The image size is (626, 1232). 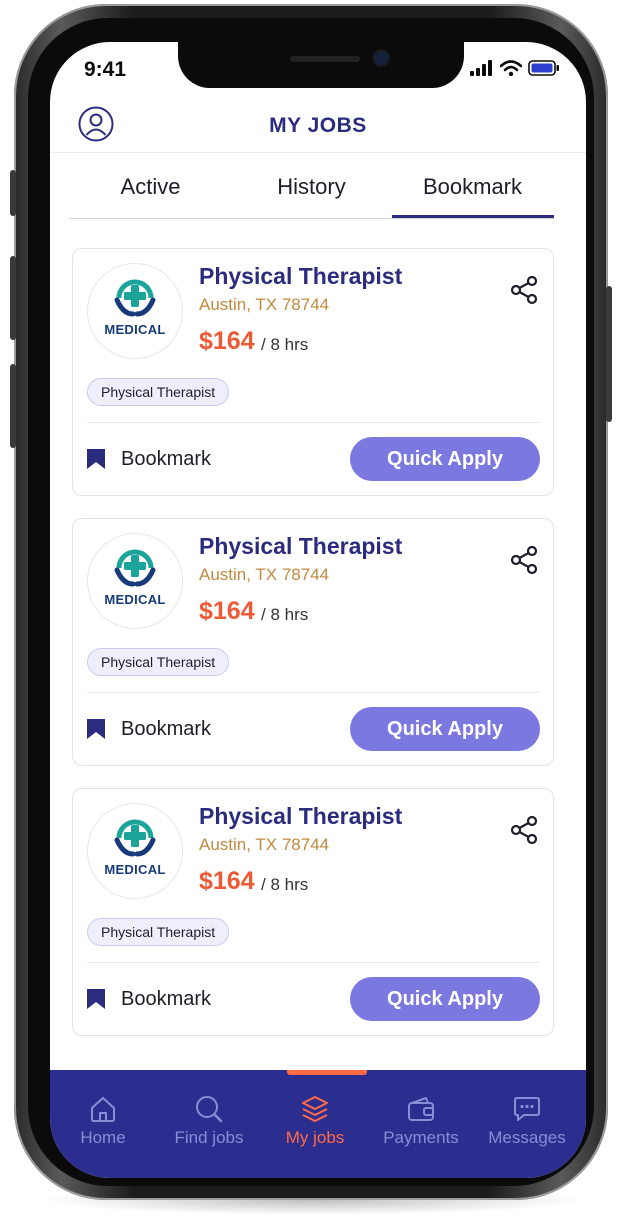 I want to click on signal-icon, so click(x=481, y=68).